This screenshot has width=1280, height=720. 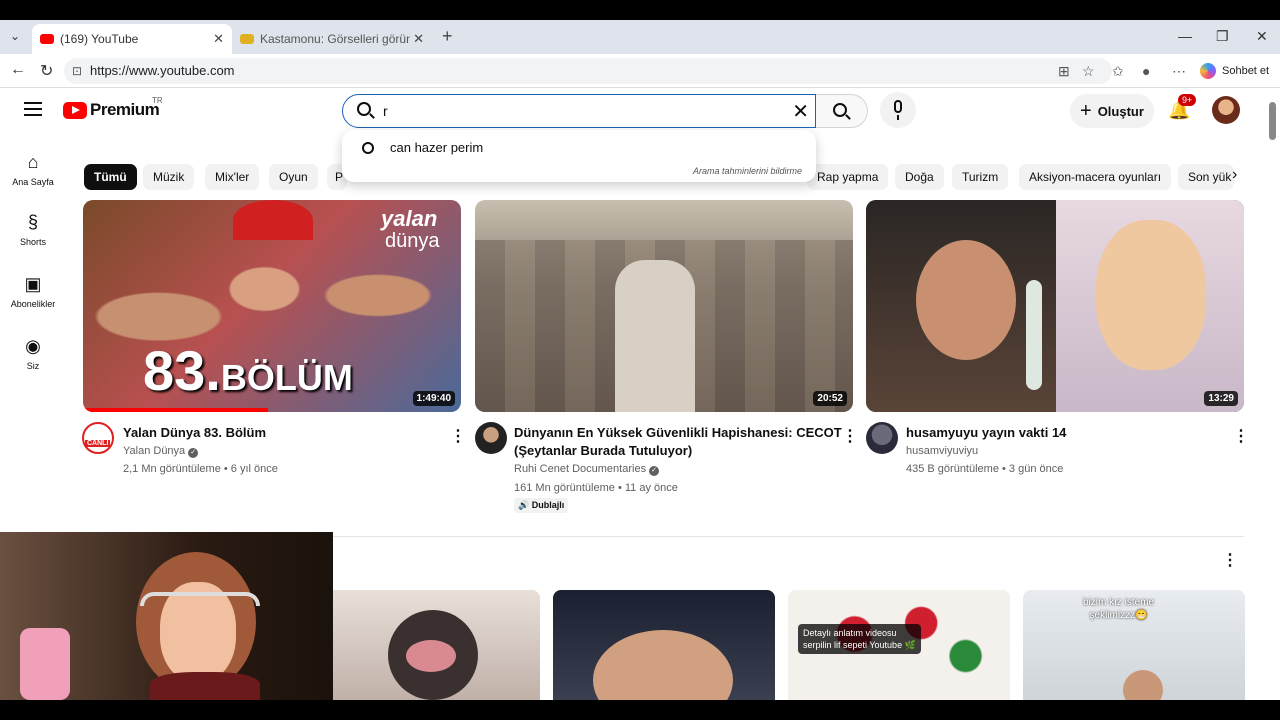 What do you see at coordinates (1221, 398) in the screenshot?
I see `video-duration: 13:29` at bounding box center [1221, 398].